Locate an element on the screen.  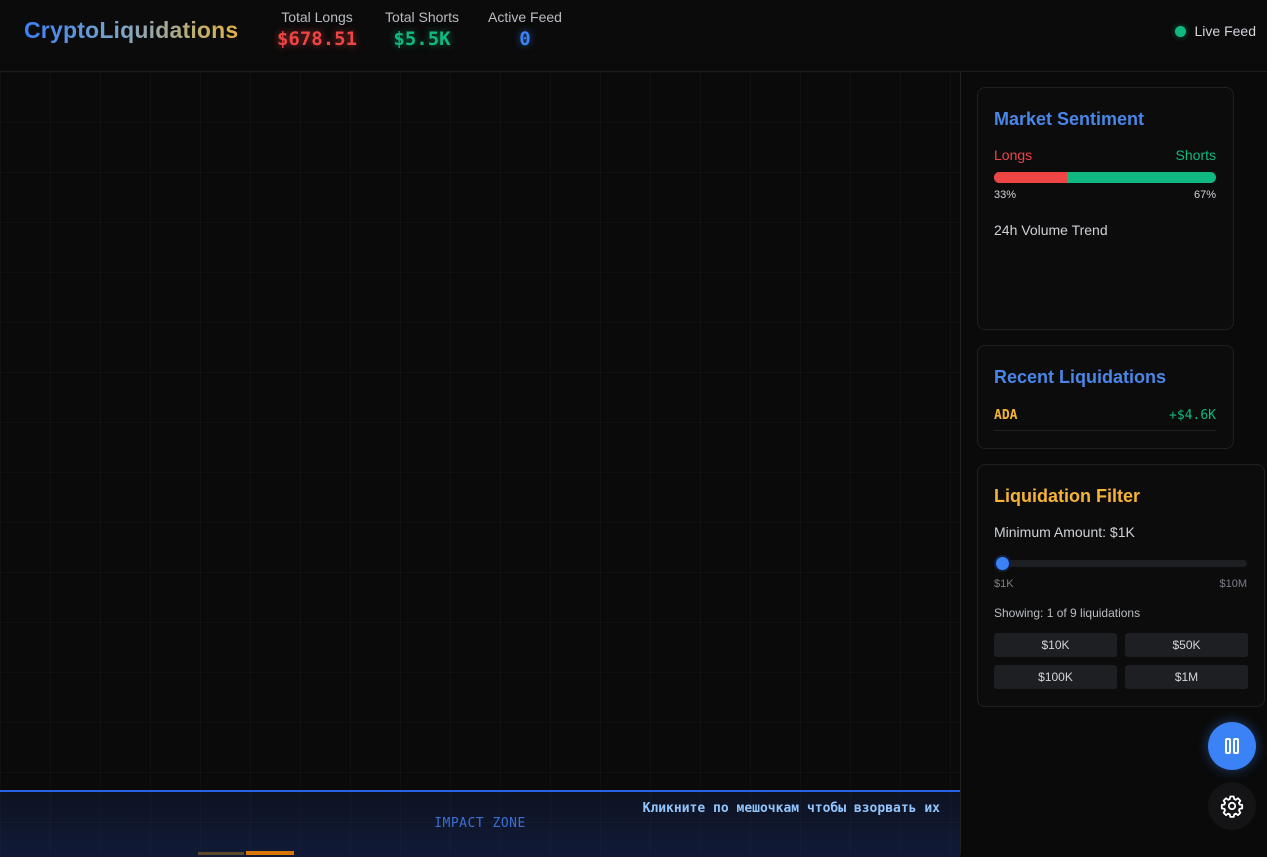
settings-button is located at coordinates (1232, 806).